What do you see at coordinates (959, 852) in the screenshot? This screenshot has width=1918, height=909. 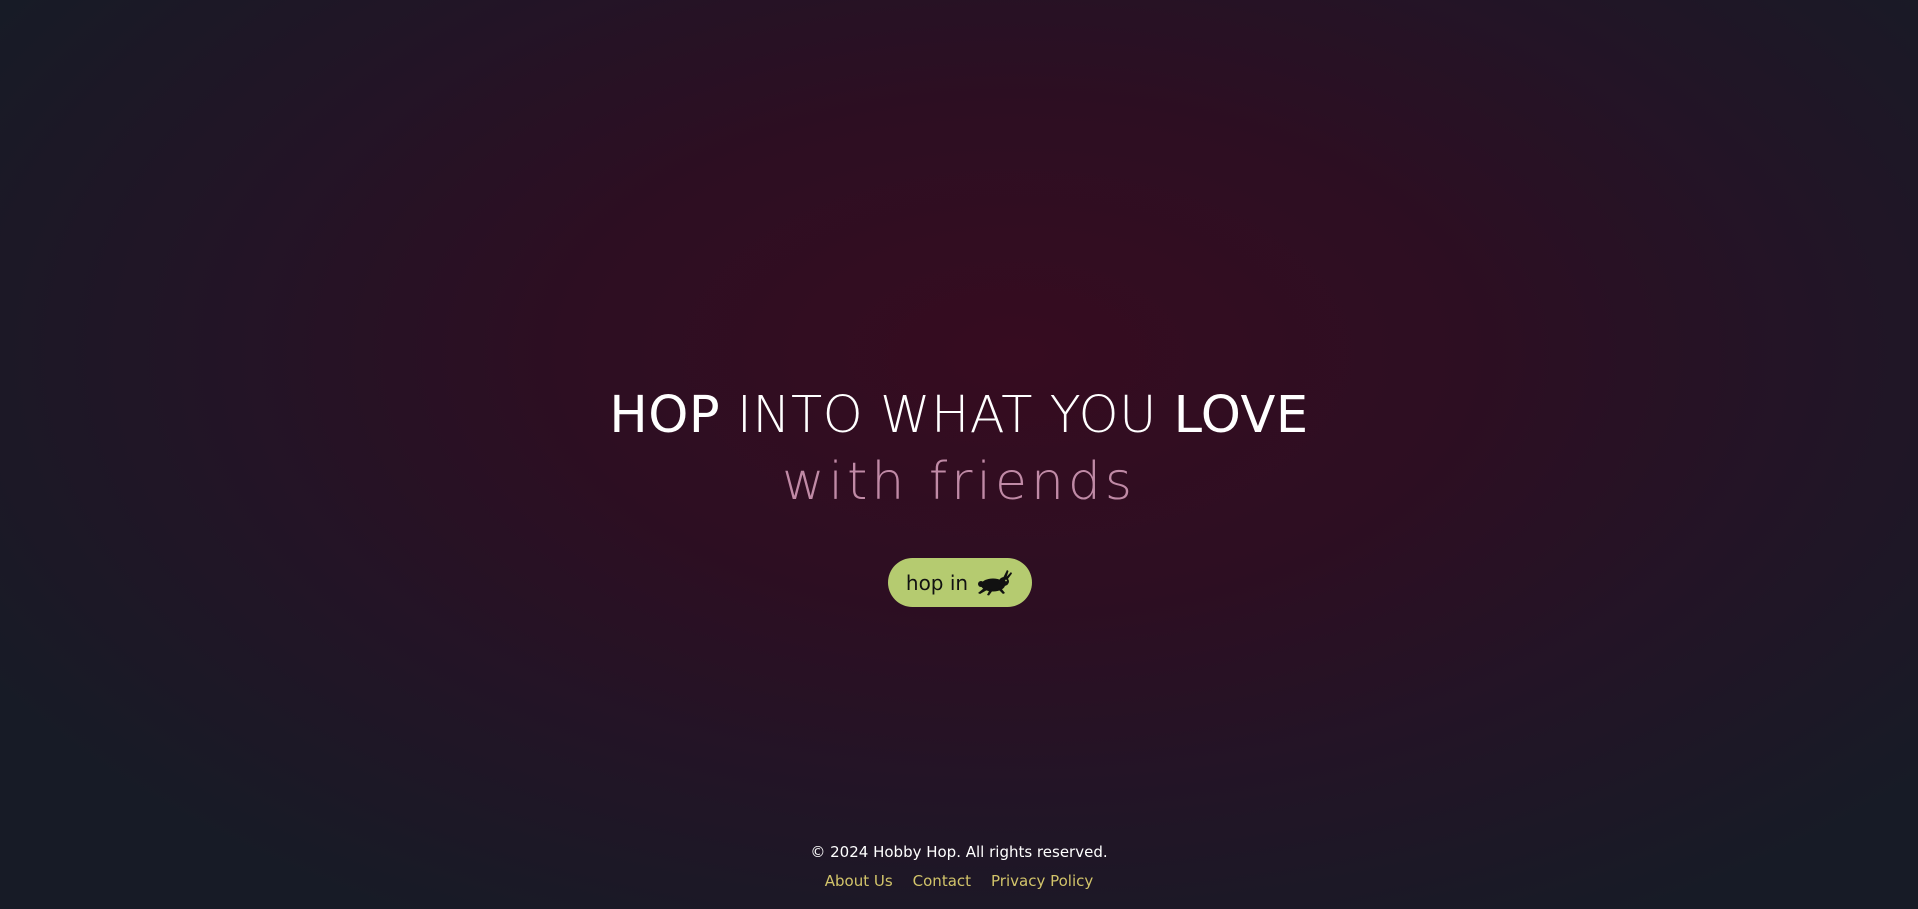 I see `copyright-text: © 2024 Hobby Hop. All rights reserved.` at bounding box center [959, 852].